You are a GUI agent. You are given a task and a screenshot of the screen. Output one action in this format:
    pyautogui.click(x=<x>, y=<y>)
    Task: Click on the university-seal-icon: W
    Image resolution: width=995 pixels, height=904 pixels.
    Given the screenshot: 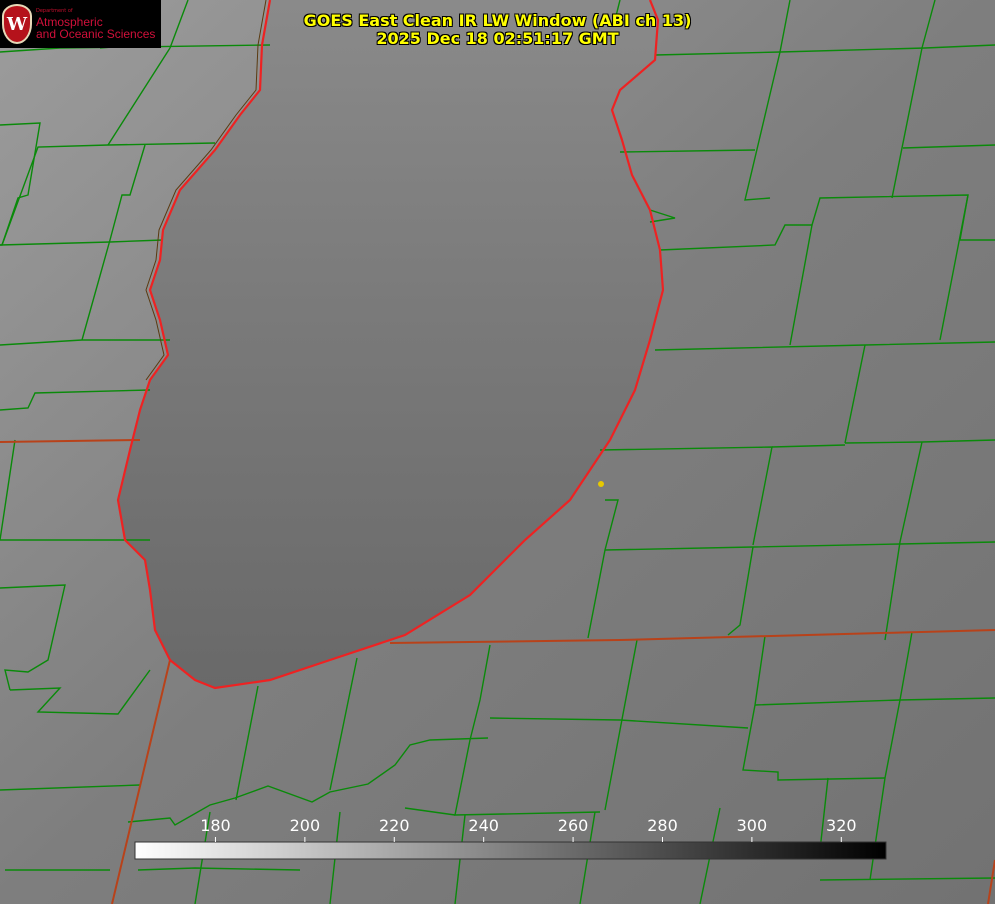 What is the action you would take?
    pyautogui.click(x=17, y=24)
    